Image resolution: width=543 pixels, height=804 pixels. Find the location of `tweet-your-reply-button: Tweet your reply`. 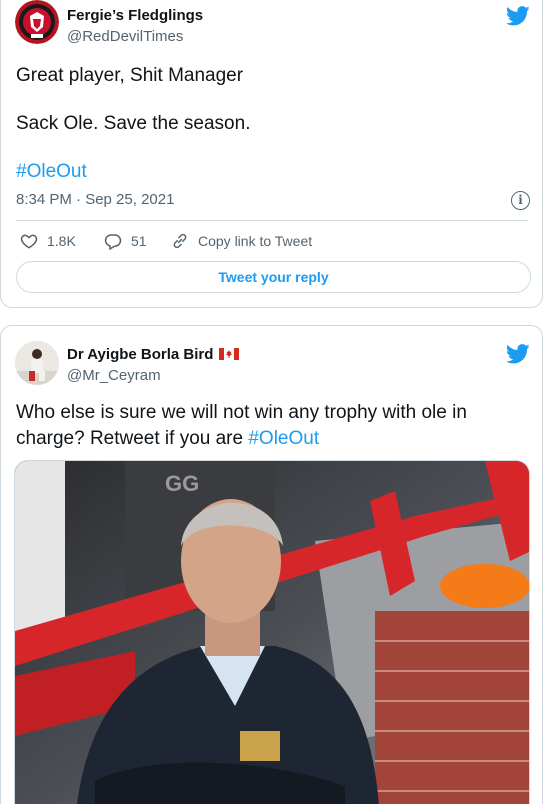

tweet-your-reply-button: Tweet your reply is located at coordinates (273, 277).